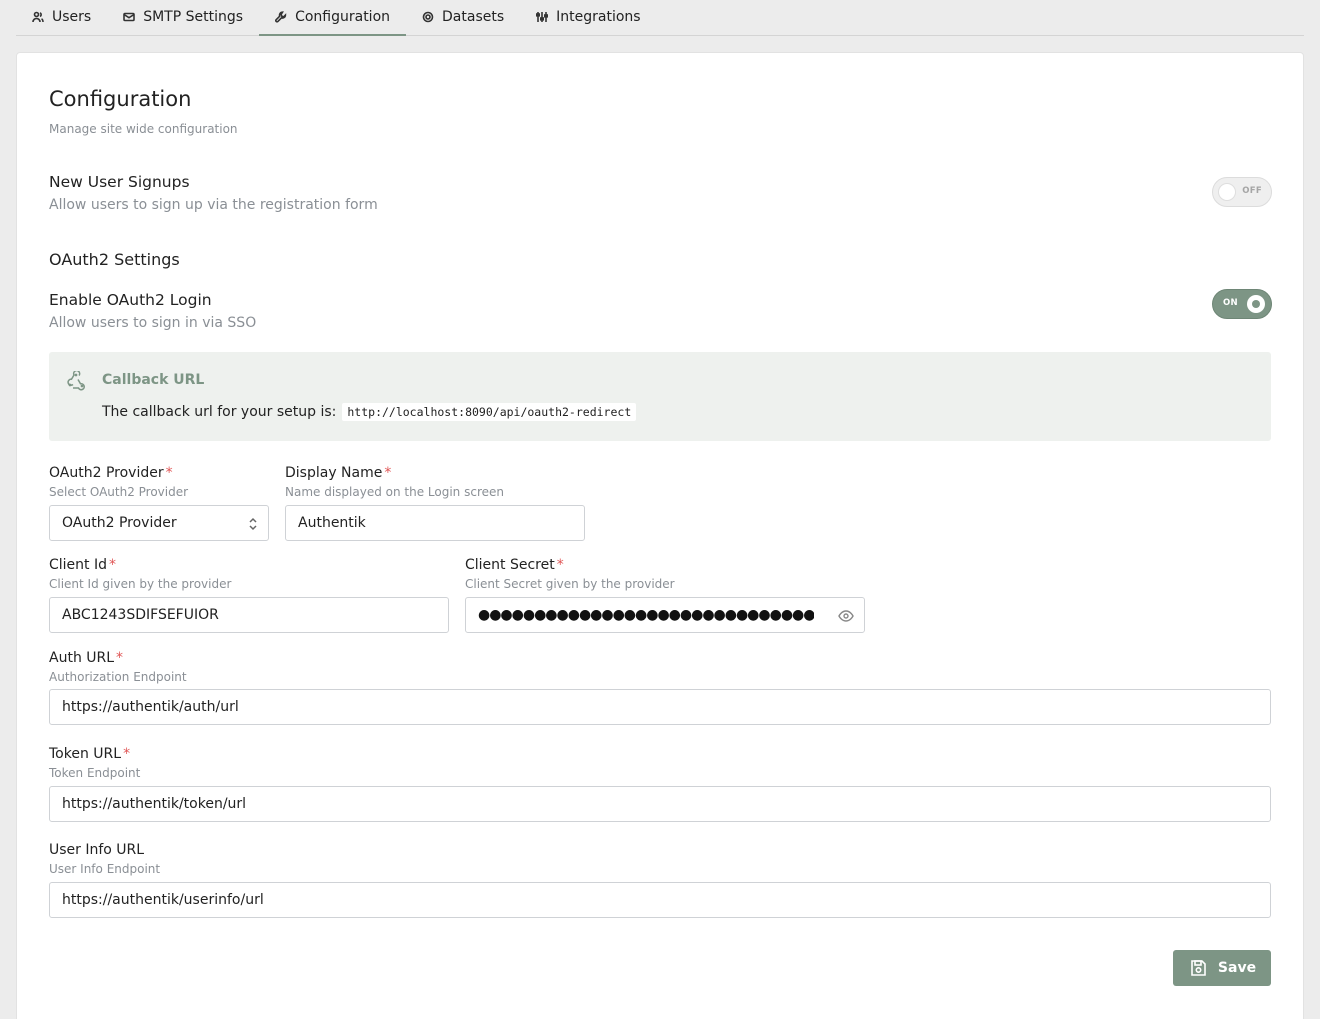 The width and height of the screenshot is (1320, 1019). What do you see at coordinates (1252, 191) in the screenshot?
I see `toggle-state-label: OFF` at bounding box center [1252, 191].